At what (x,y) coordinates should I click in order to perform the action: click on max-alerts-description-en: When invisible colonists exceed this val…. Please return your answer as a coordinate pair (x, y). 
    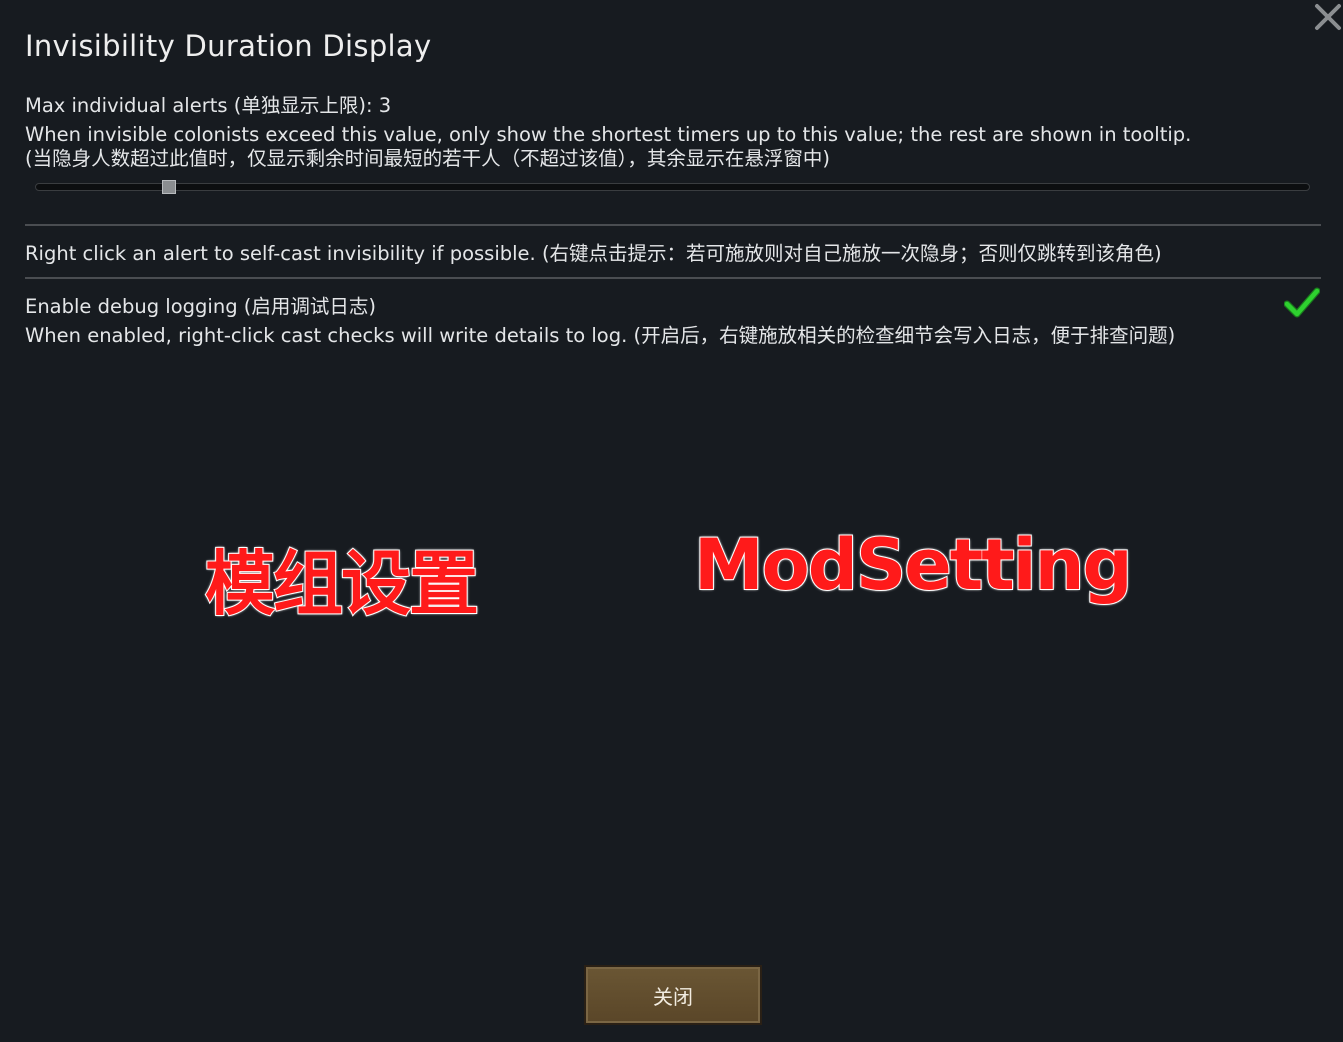
    Looking at the image, I should click on (608, 134).